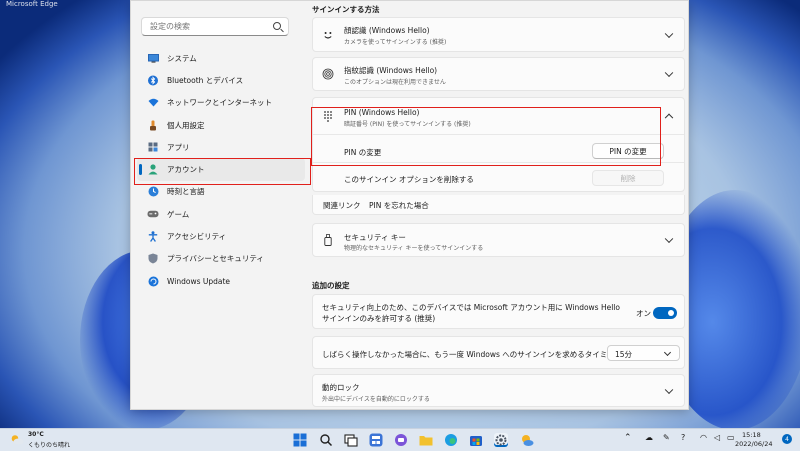 The width and height of the screenshot is (800, 451). What do you see at coordinates (669, 118) in the screenshot?
I see `chevron-up-icon` at bounding box center [669, 118].